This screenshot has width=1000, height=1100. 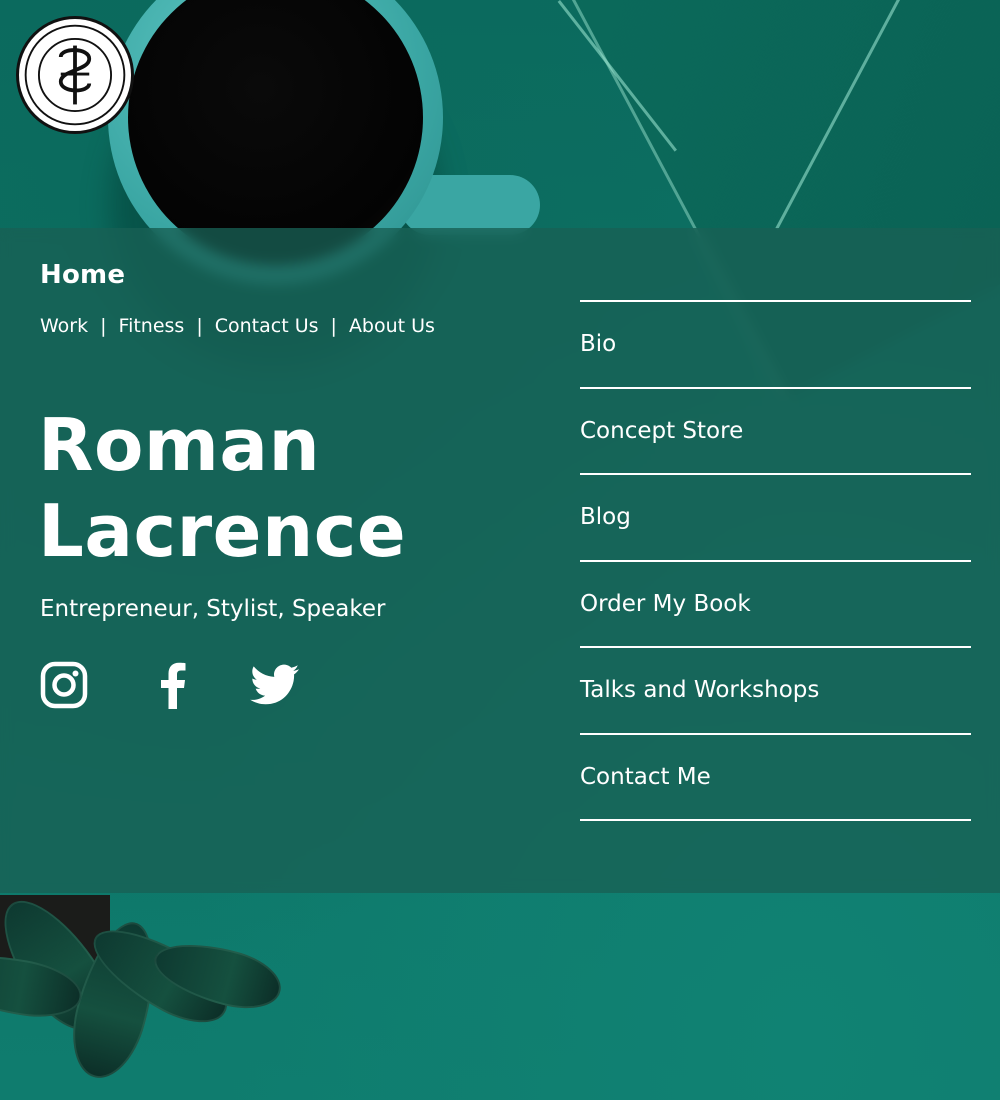 What do you see at coordinates (275, 685) in the screenshot?
I see `twitter-icon` at bounding box center [275, 685].